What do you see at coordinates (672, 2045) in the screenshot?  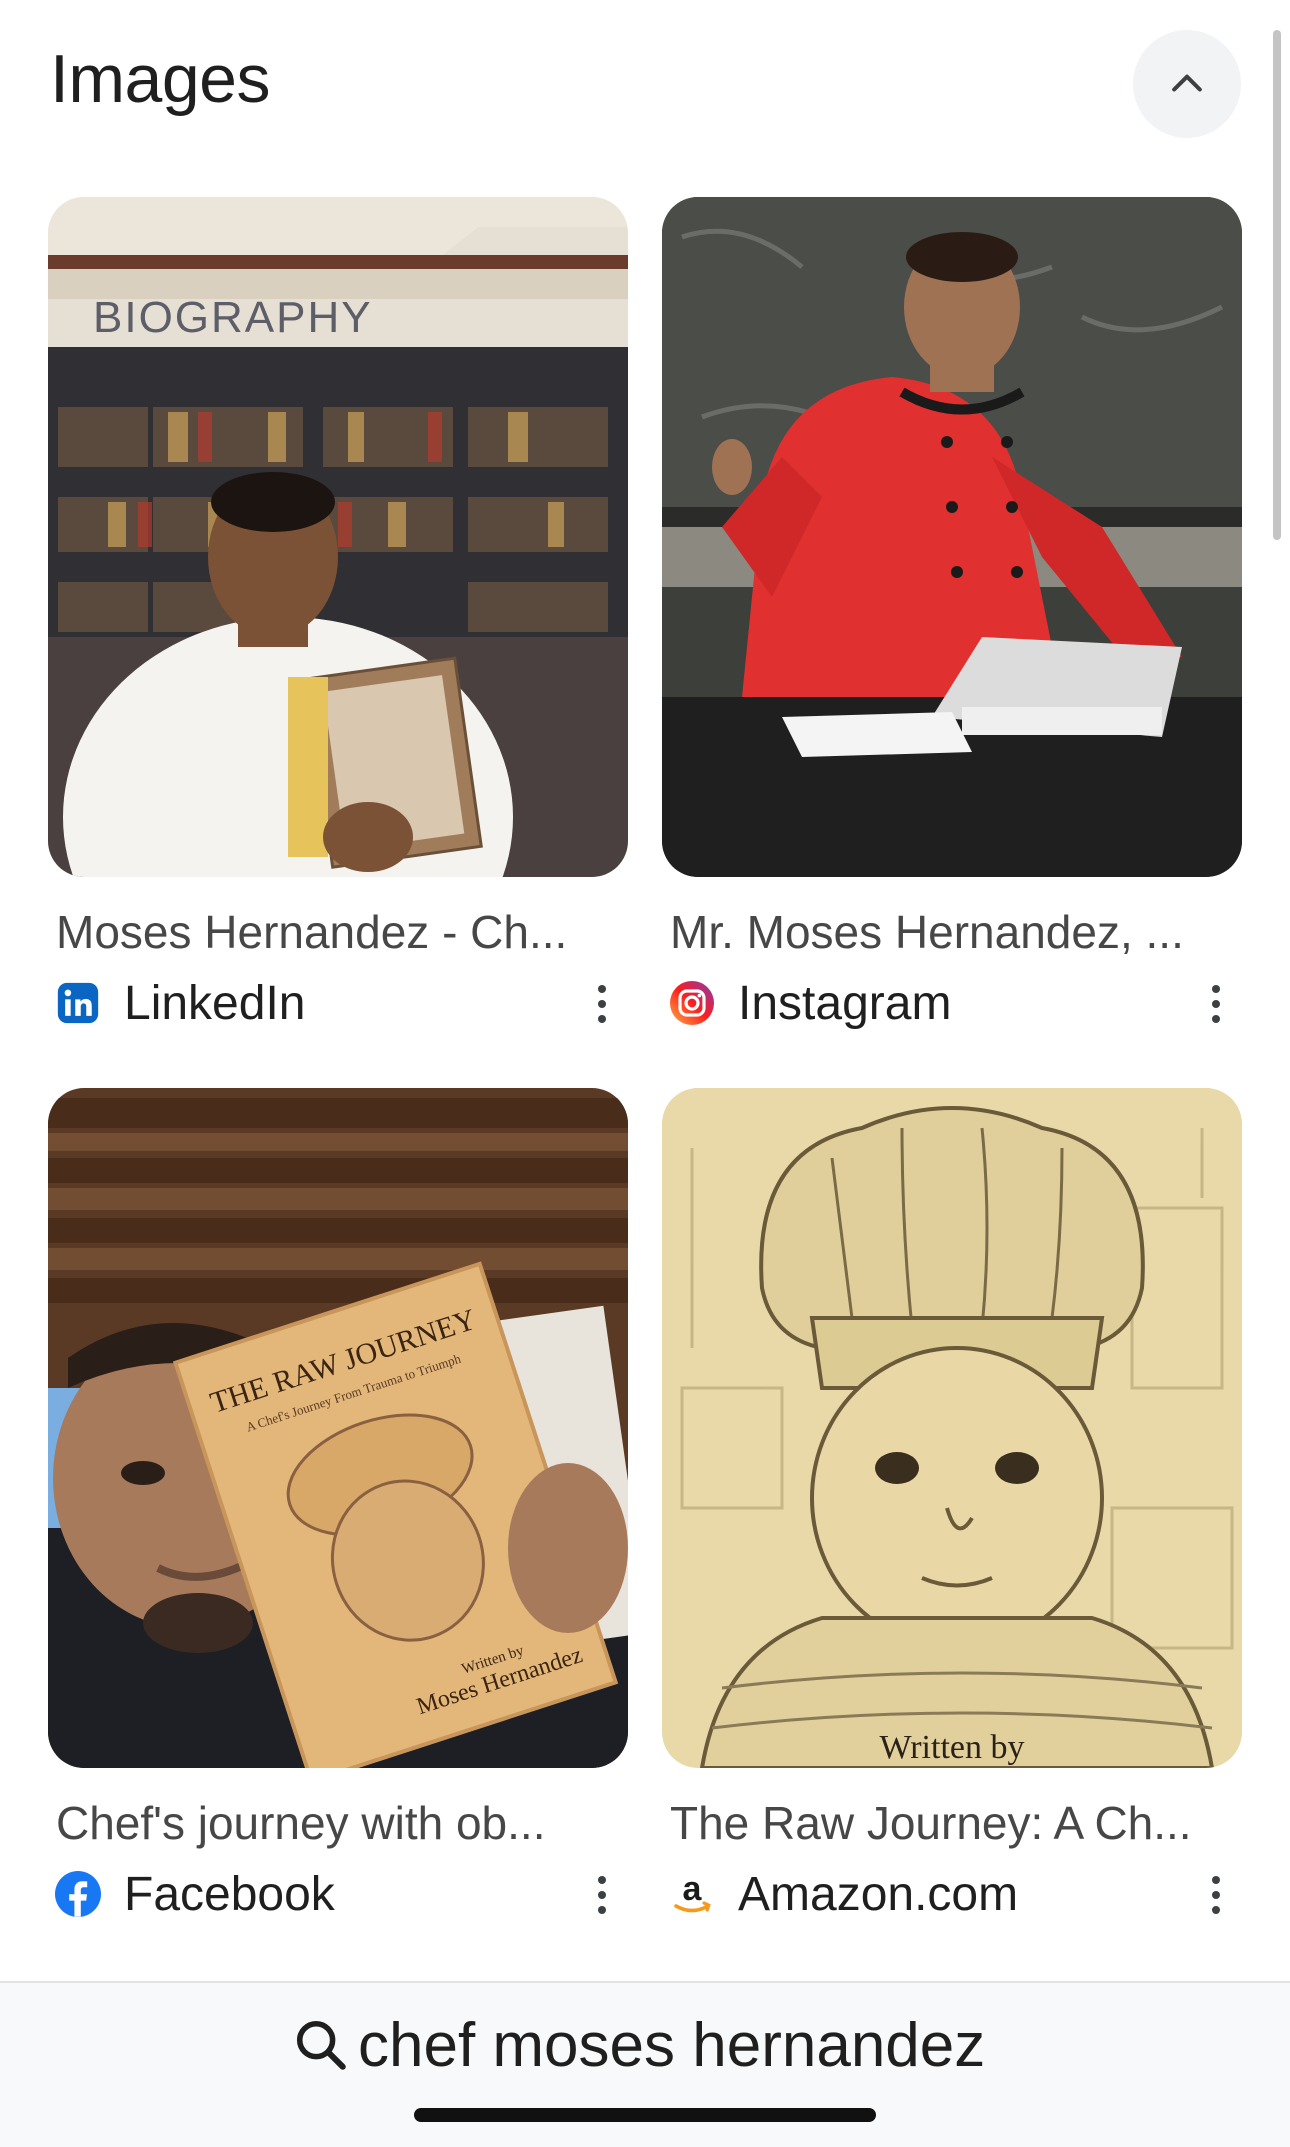 I see `search-query-text: chef moses hernandez` at bounding box center [672, 2045].